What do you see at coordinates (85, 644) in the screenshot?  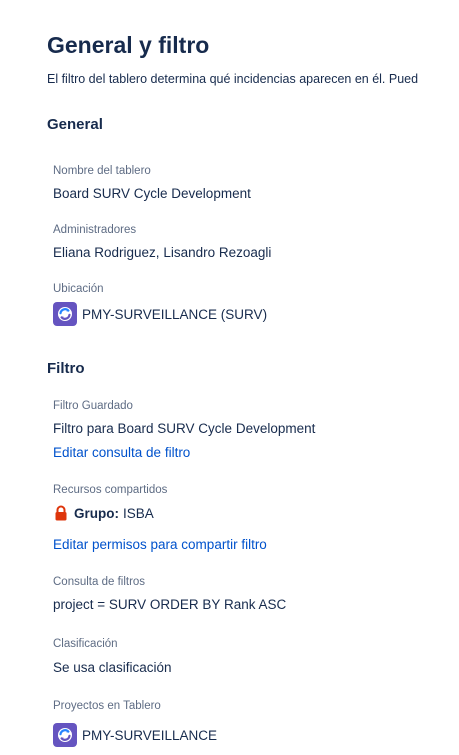 I see `ranking-label: Clasificación` at bounding box center [85, 644].